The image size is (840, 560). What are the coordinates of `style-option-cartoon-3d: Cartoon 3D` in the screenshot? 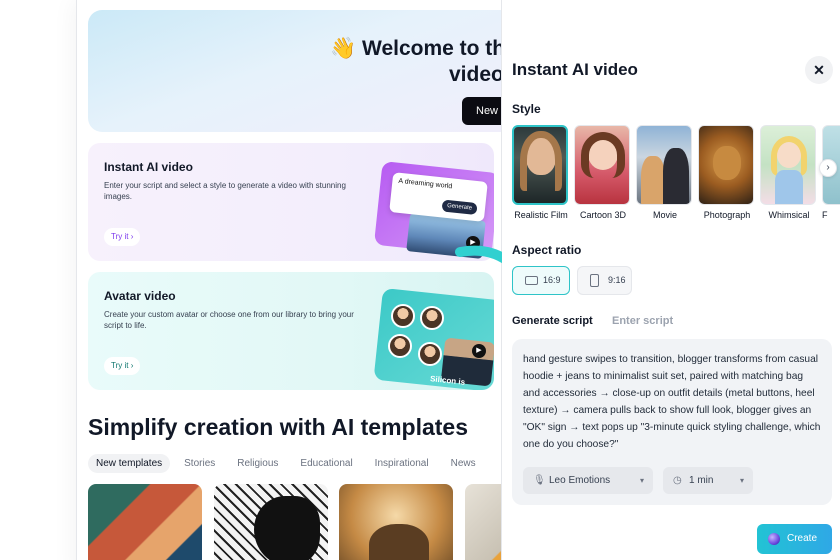 It's located at (603, 172).